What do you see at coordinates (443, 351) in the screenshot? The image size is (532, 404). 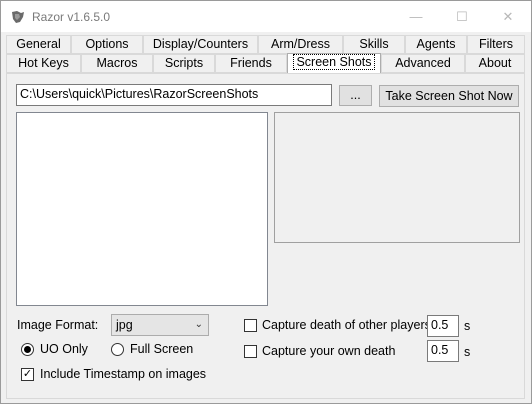 I see `capture-own-delay-input: 0.5` at bounding box center [443, 351].